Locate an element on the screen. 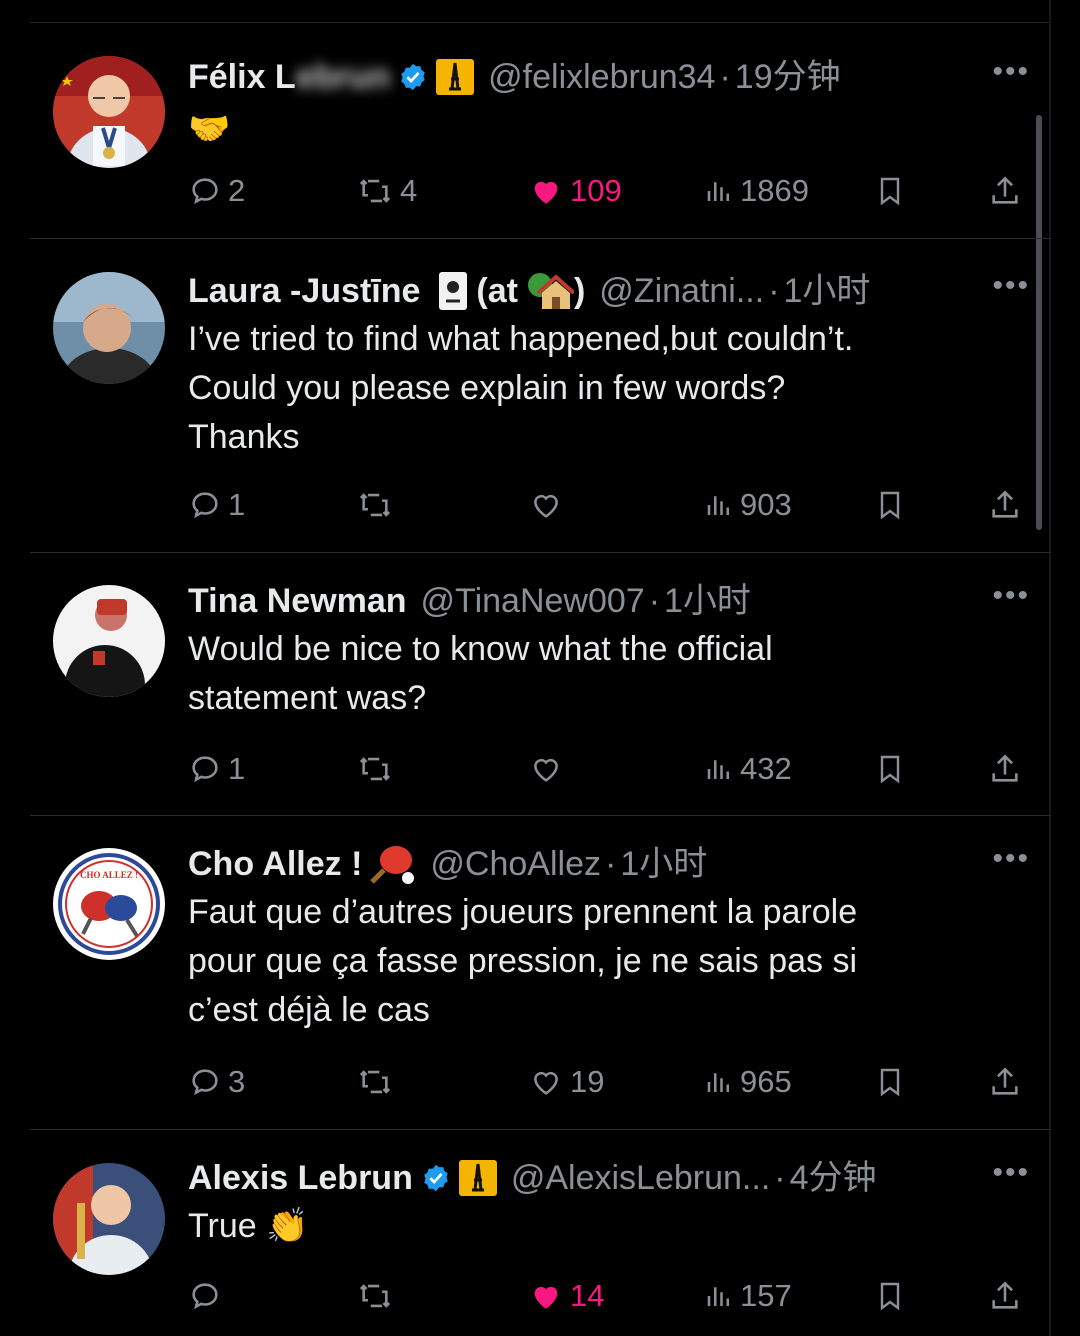  reply-button is located at coordinates (205, 1296).